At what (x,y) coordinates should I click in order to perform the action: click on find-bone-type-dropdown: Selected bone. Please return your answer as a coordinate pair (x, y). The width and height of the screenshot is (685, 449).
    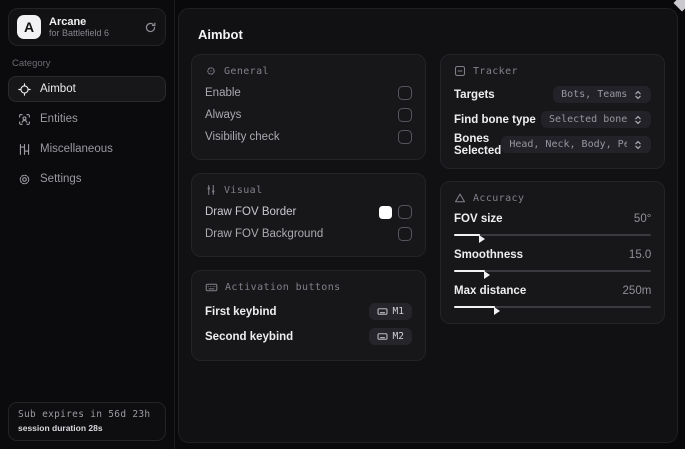
    Looking at the image, I should click on (596, 119).